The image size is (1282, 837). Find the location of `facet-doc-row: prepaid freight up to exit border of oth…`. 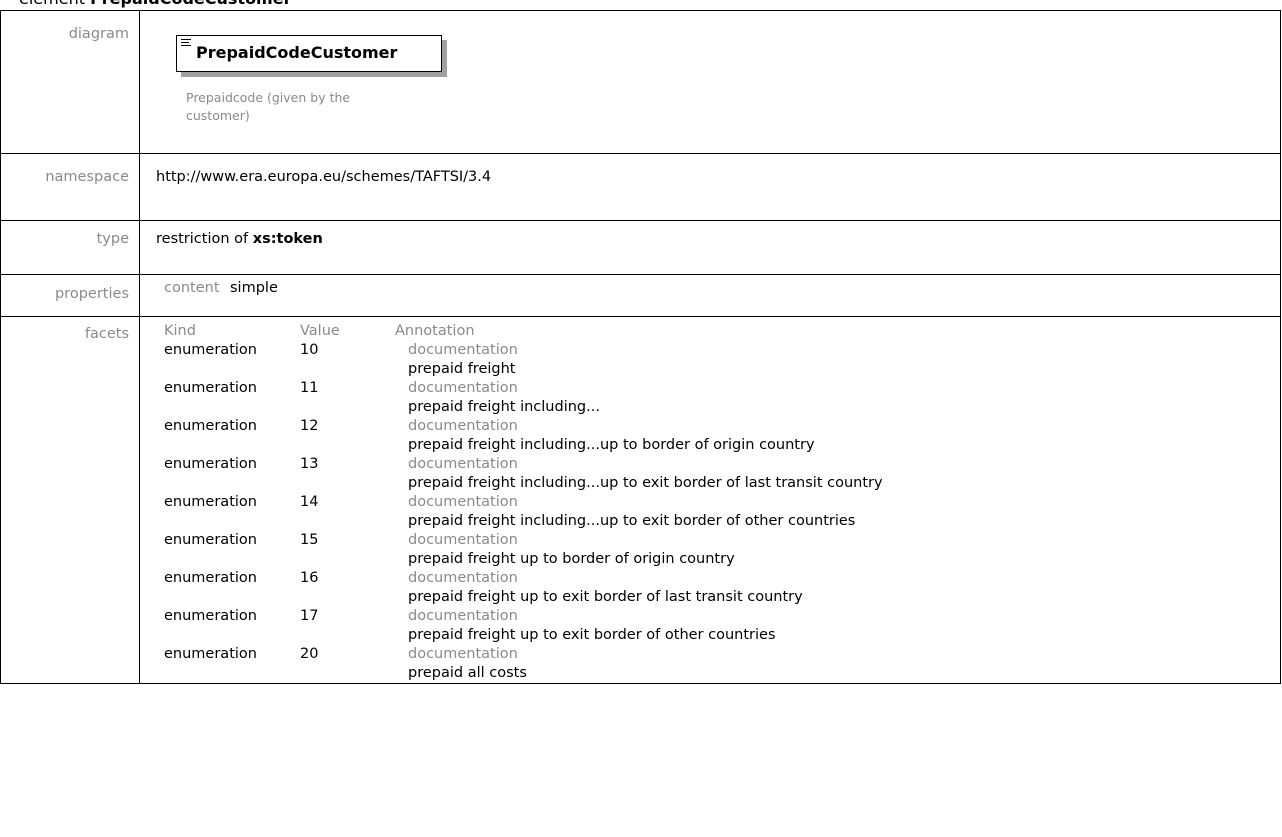

facet-doc-row: prepaid freight up to exit border of oth… is located at coordinates (523, 635).